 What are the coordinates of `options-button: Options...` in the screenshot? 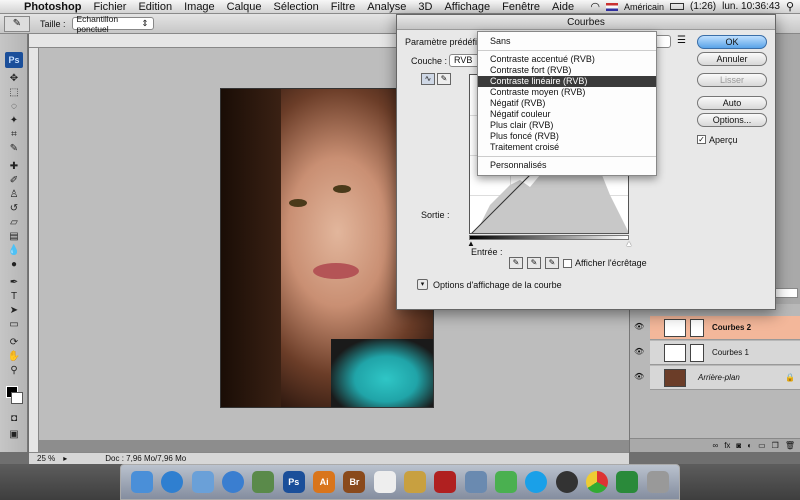 It's located at (732, 120).